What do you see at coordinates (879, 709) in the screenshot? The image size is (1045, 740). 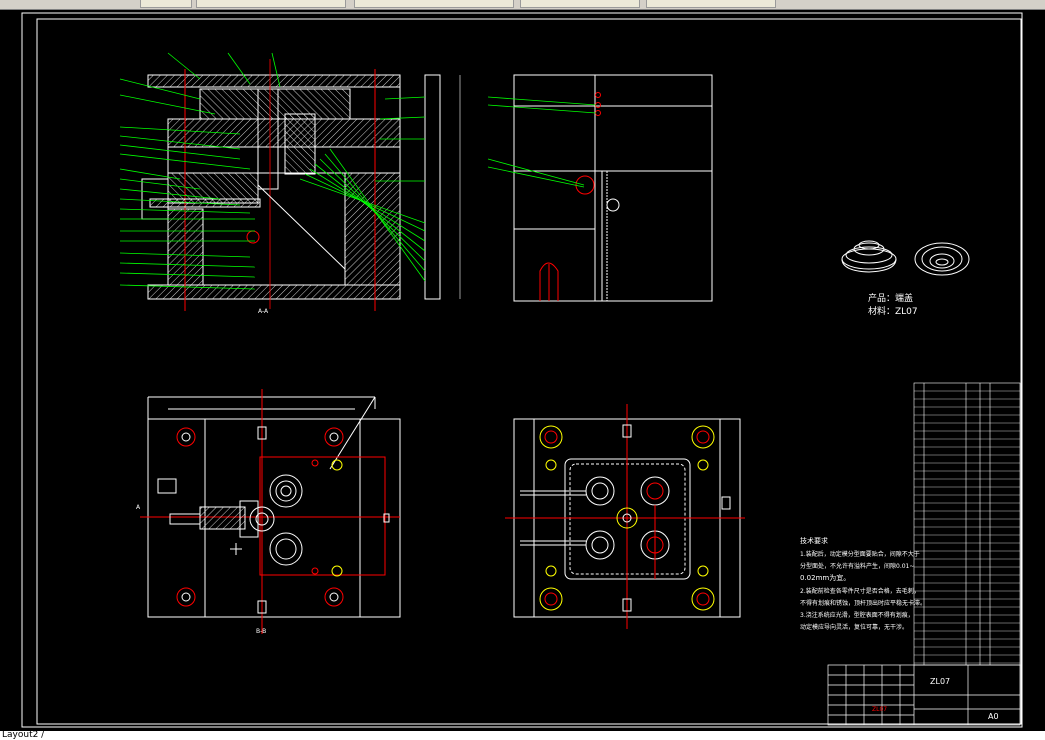 I see `title-block-red-mark: ZL07` at bounding box center [879, 709].